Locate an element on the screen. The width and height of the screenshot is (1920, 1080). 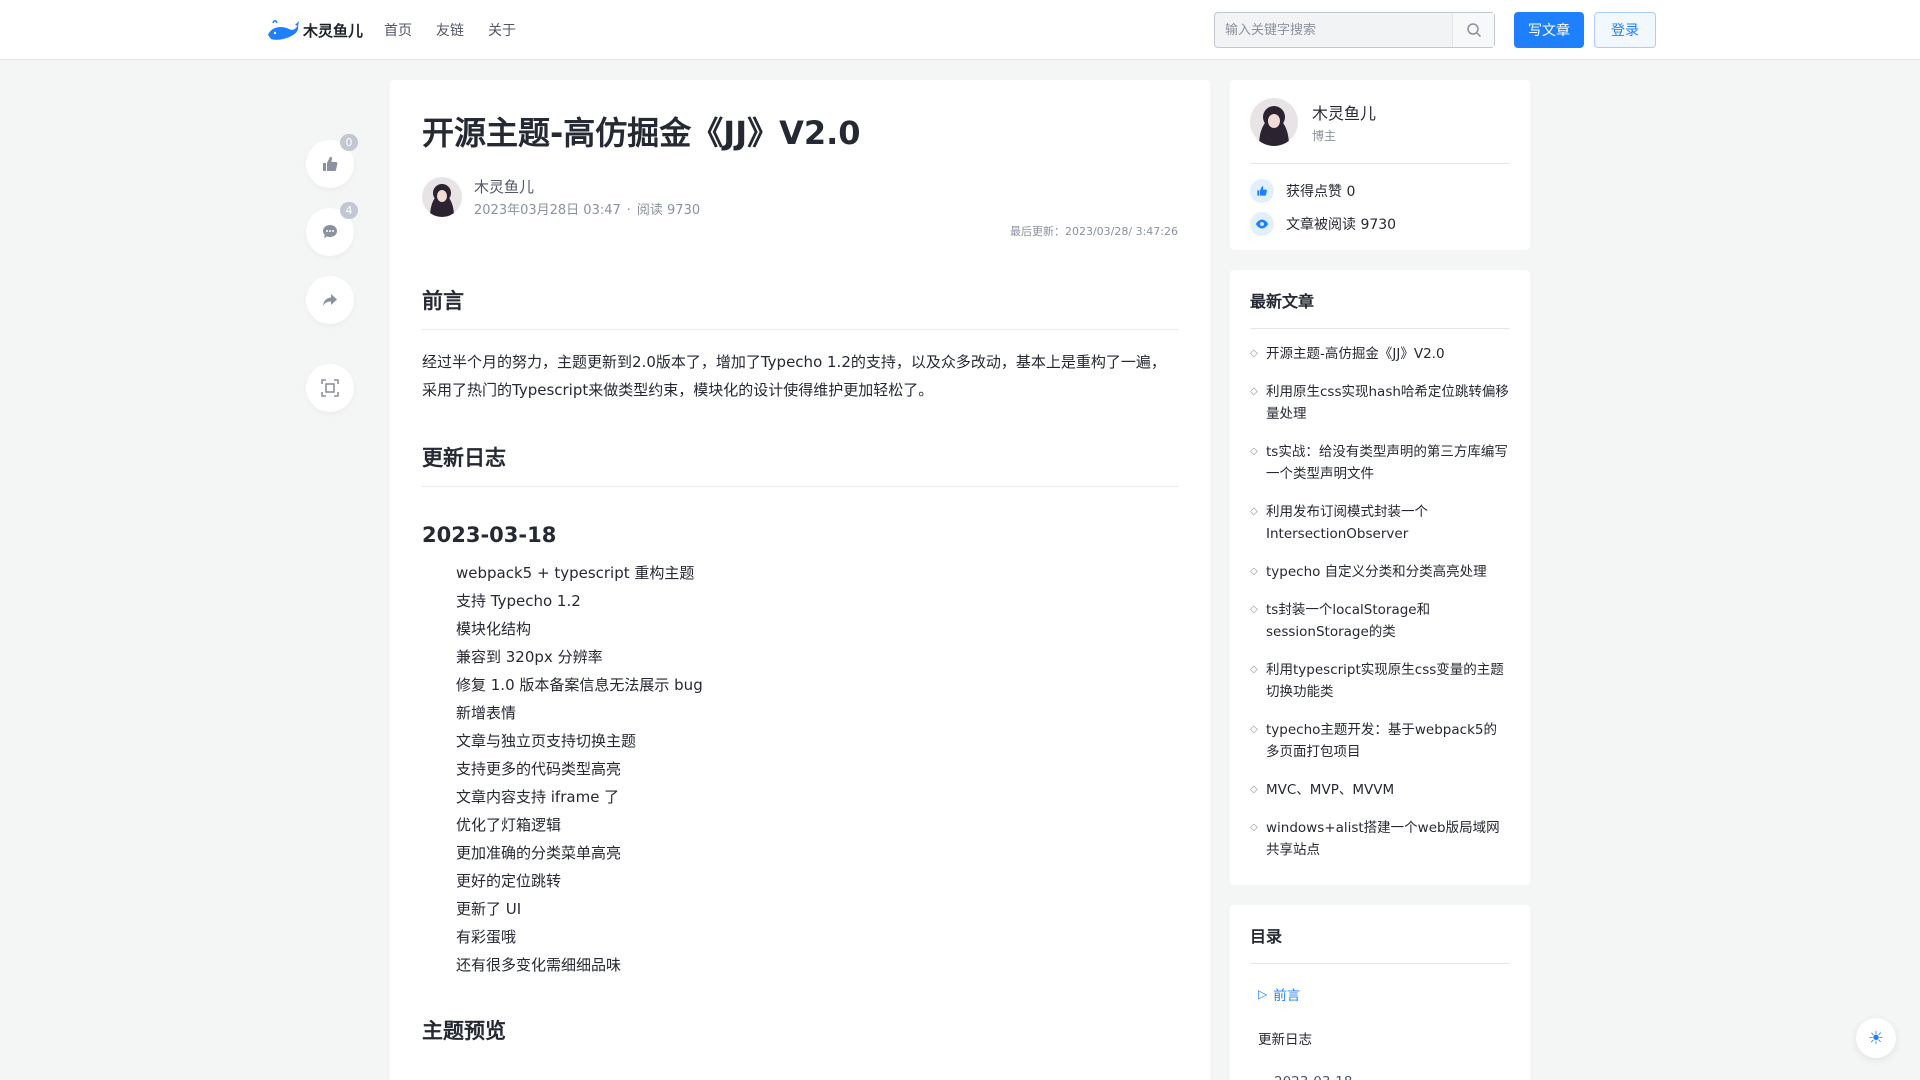
reading-mode-button is located at coordinates (330, 388).